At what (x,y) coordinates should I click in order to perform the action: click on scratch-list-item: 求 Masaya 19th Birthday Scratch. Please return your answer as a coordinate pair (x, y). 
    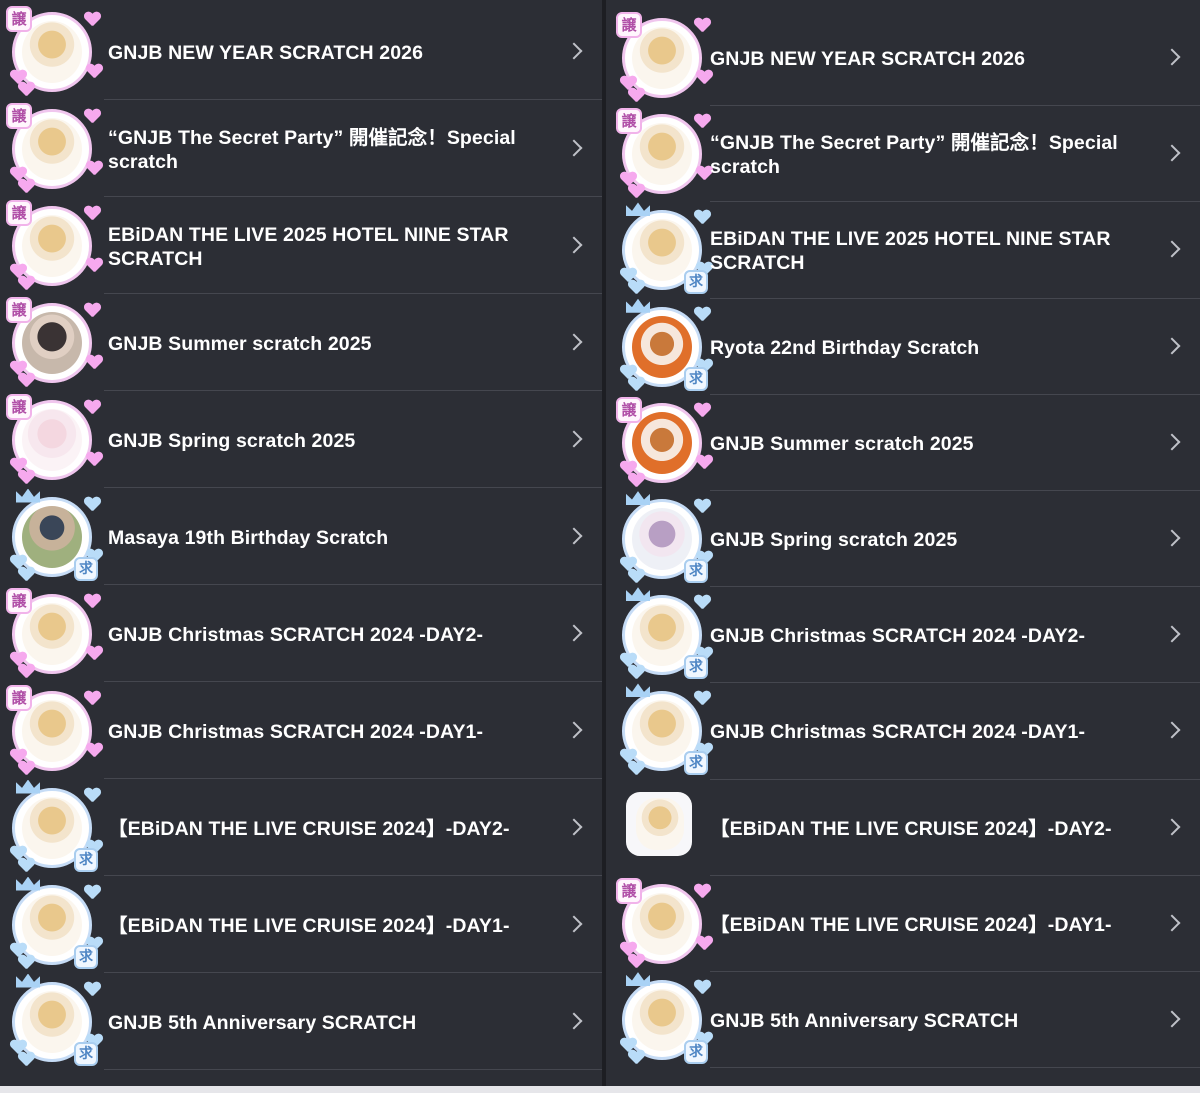
    Looking at the image, I should click on (301, 536).